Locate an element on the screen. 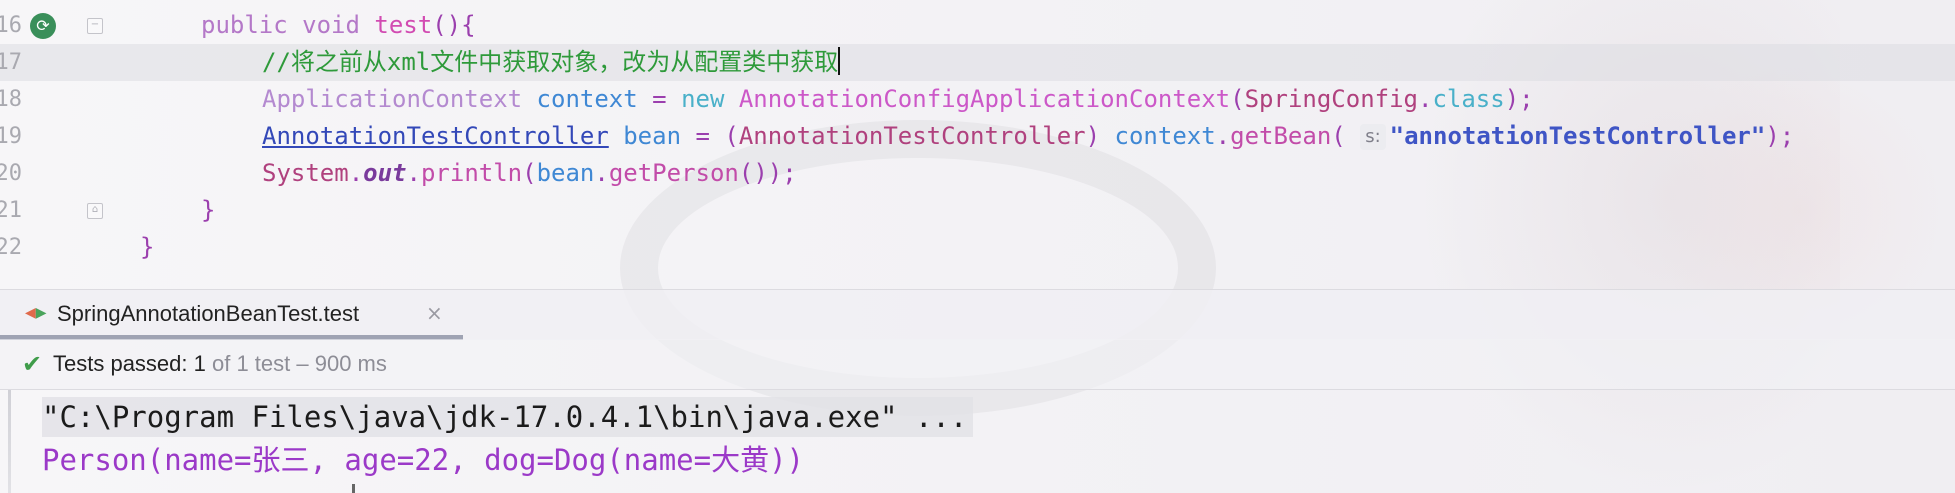  code-line: 21 ⌂} is located at coordinates (977, 210).